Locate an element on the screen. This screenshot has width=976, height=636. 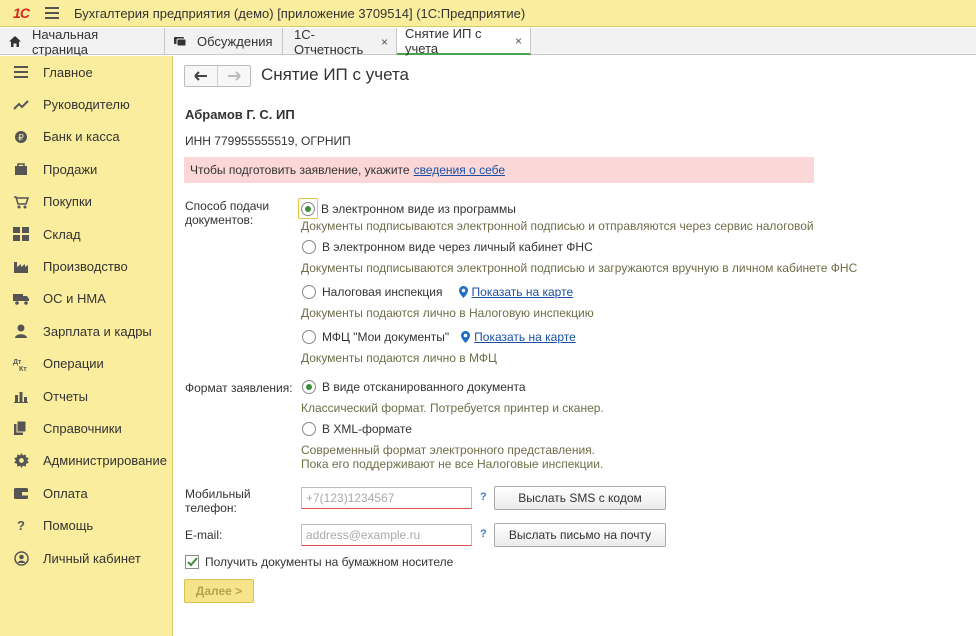
cart-icon is located at coordinates (21, 202).